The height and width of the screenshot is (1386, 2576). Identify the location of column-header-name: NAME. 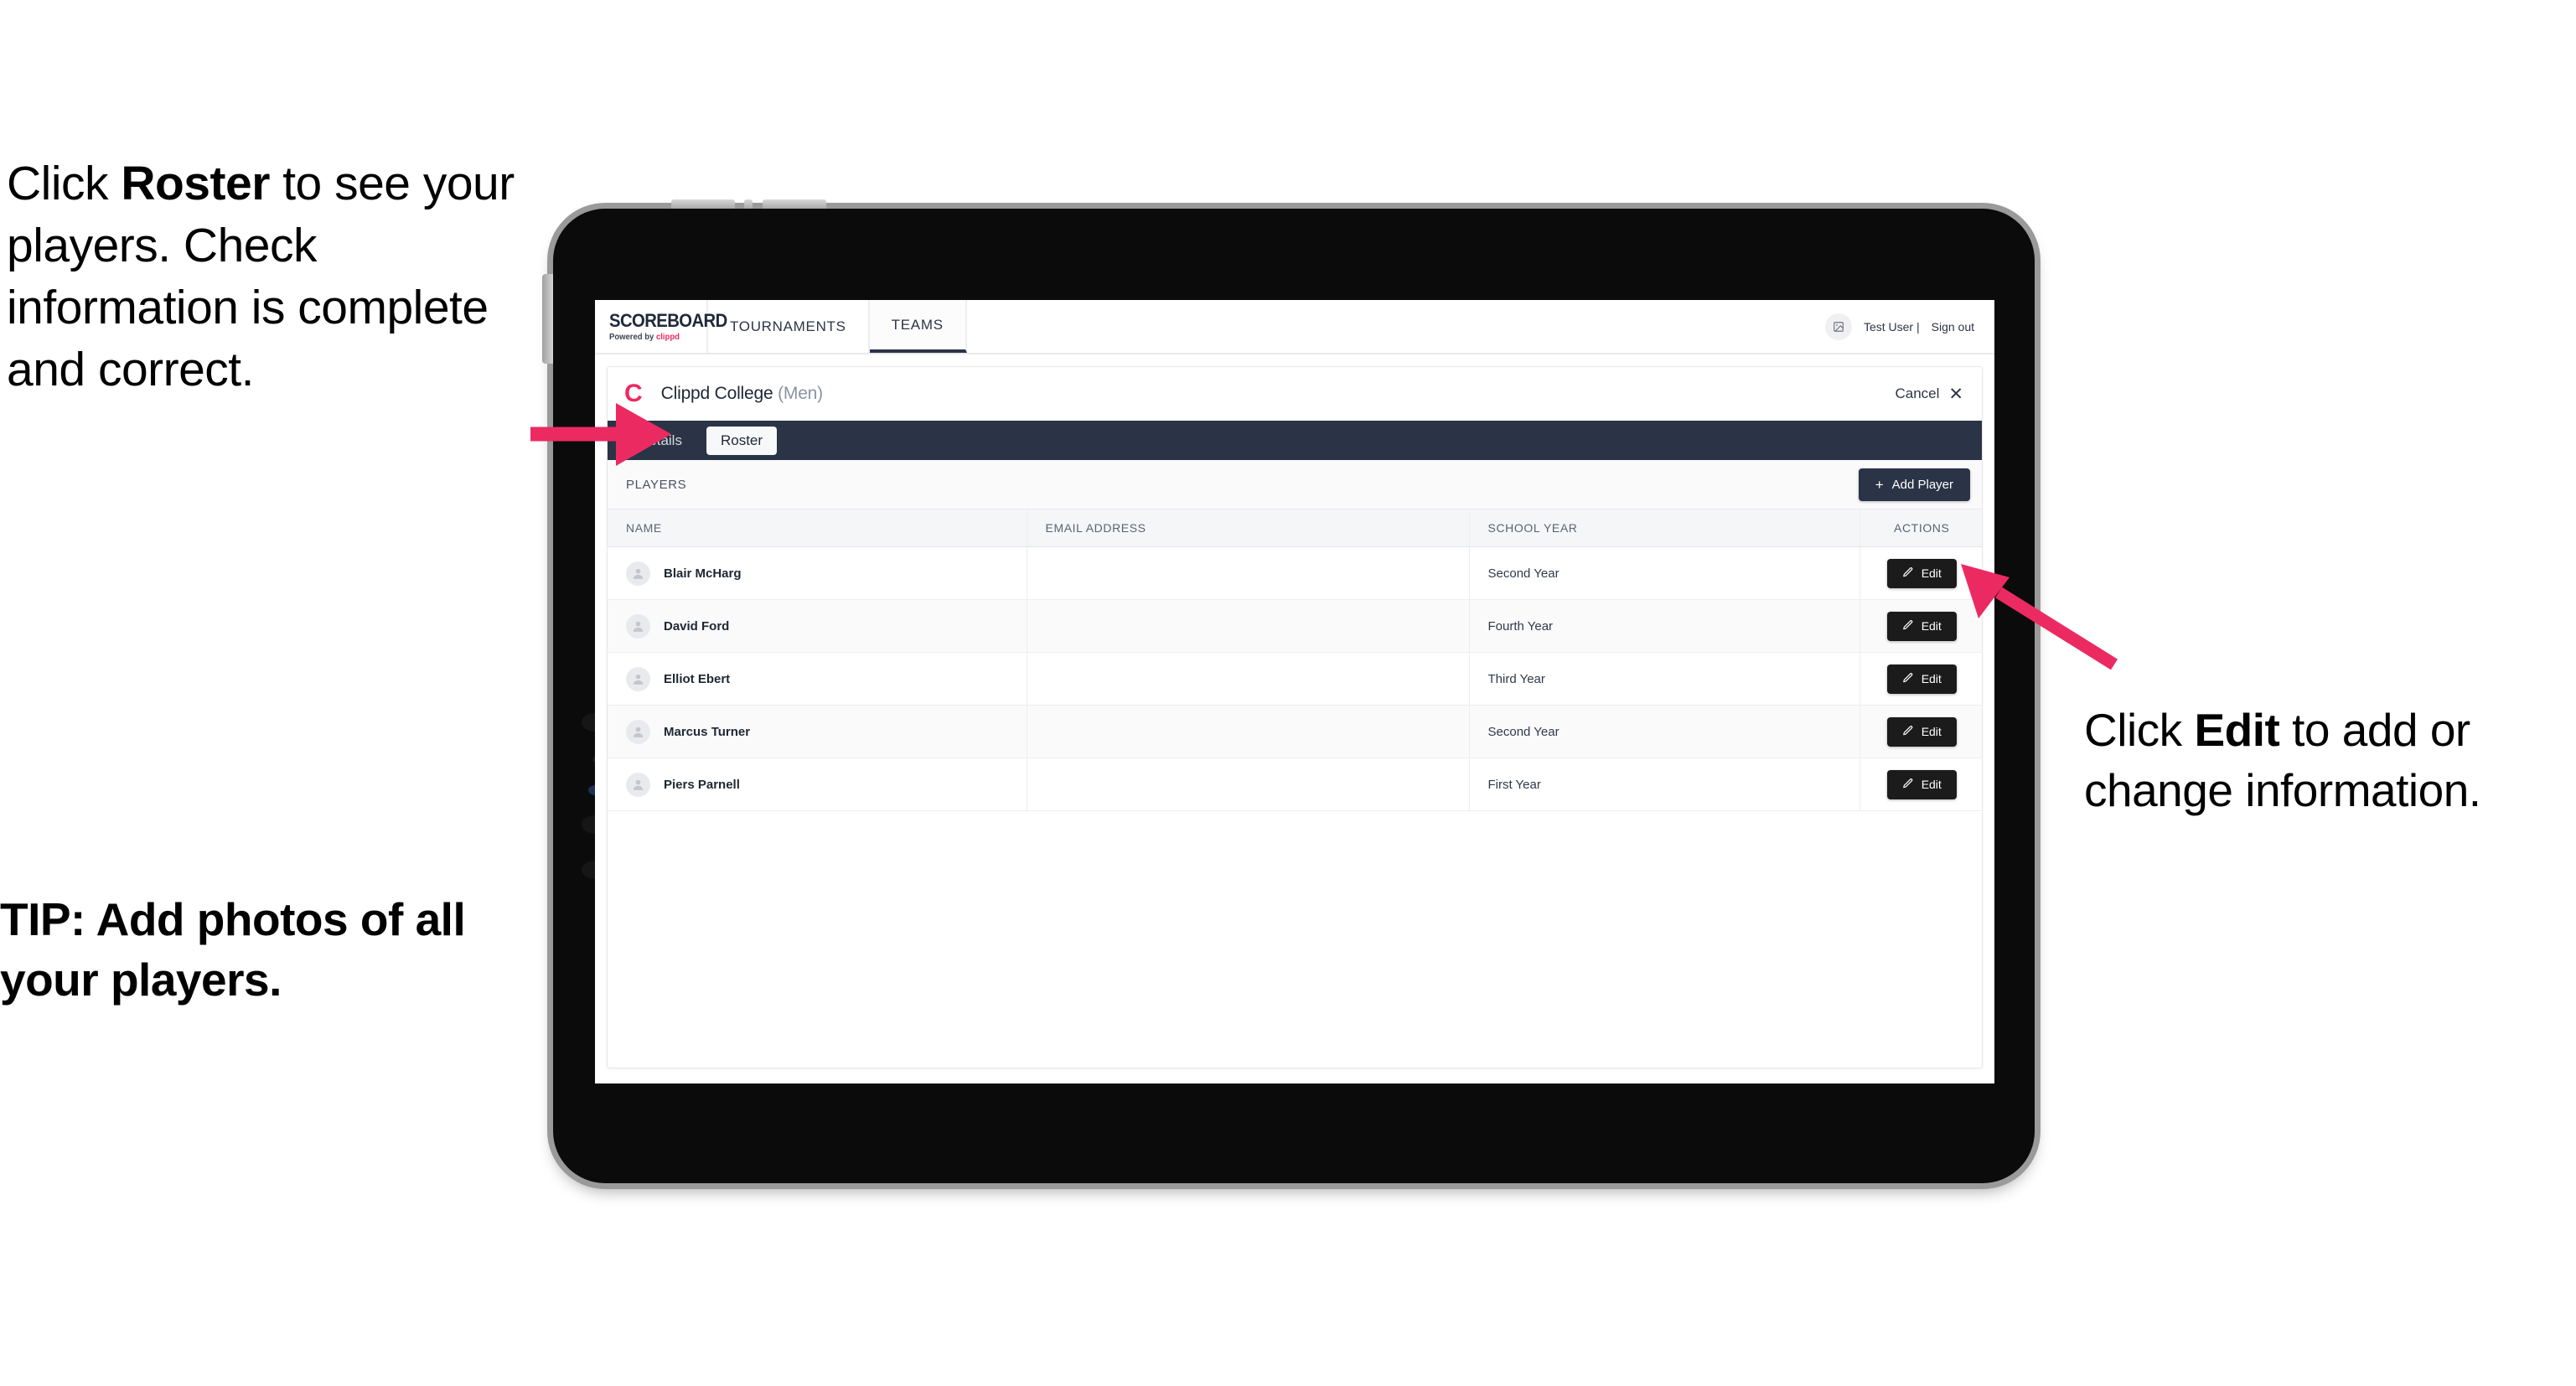
(817, 528).